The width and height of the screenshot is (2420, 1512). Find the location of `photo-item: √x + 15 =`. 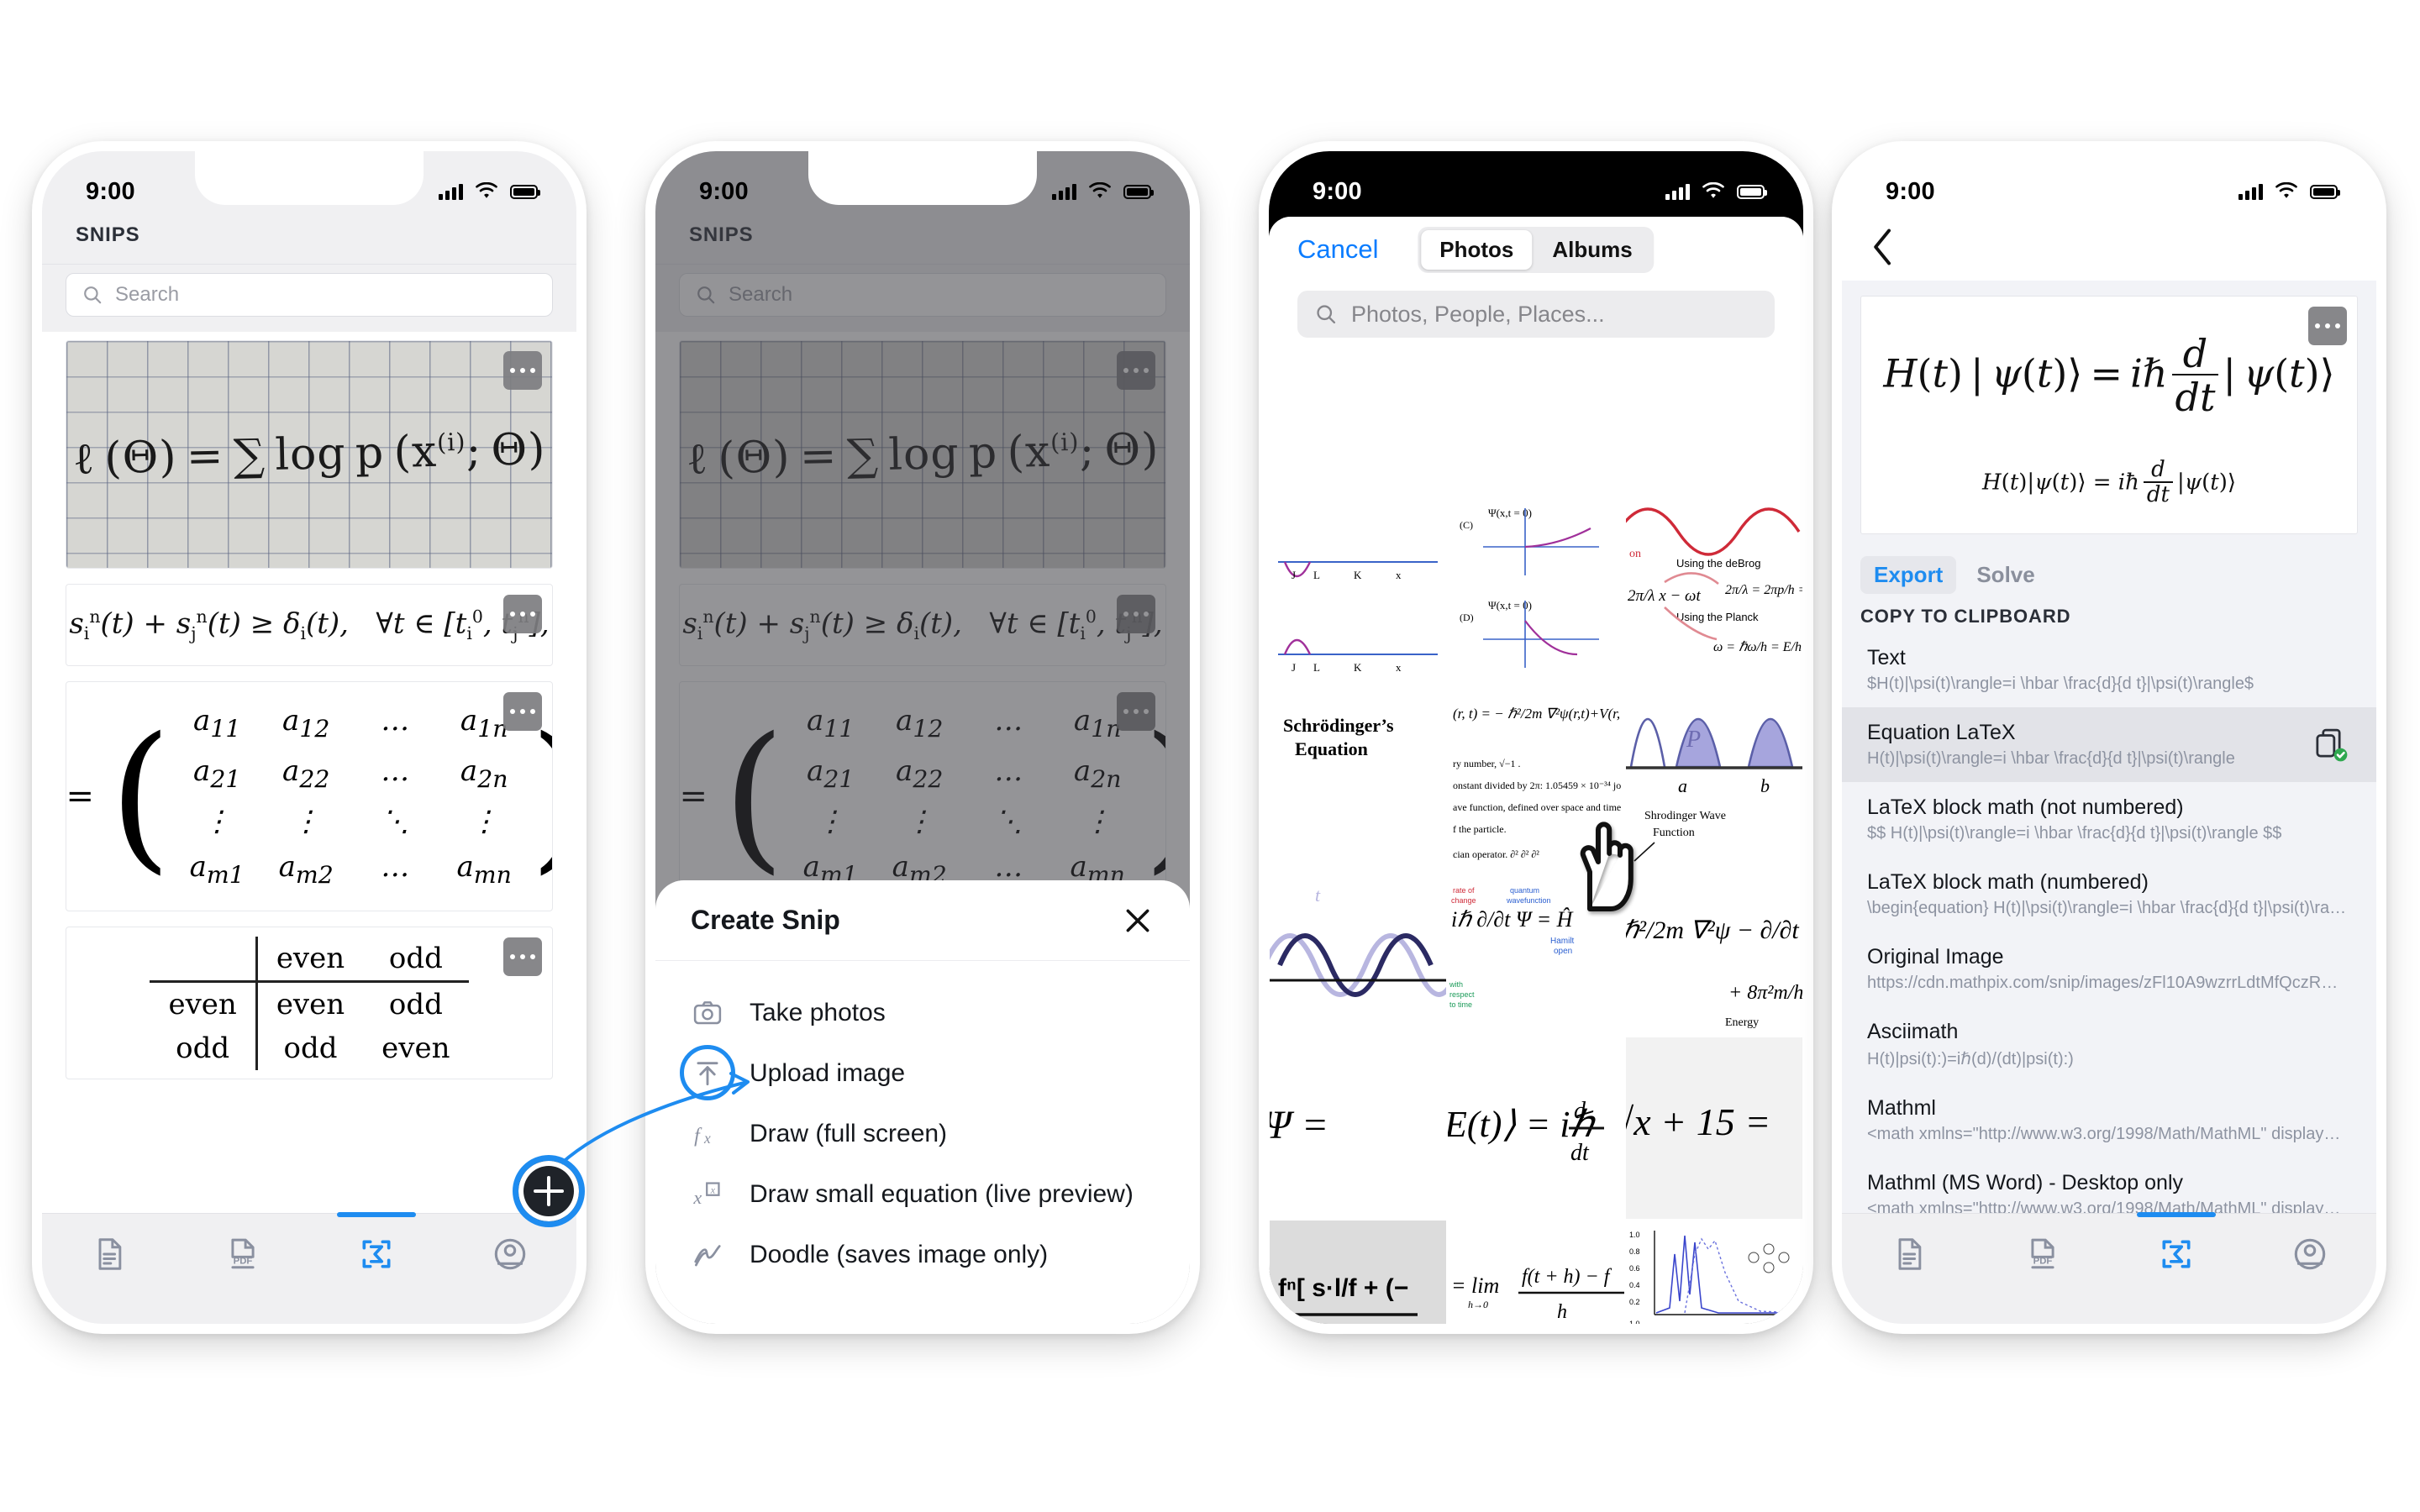

photo-item: √x + 15 = is located at coordinates (1714, 1128).